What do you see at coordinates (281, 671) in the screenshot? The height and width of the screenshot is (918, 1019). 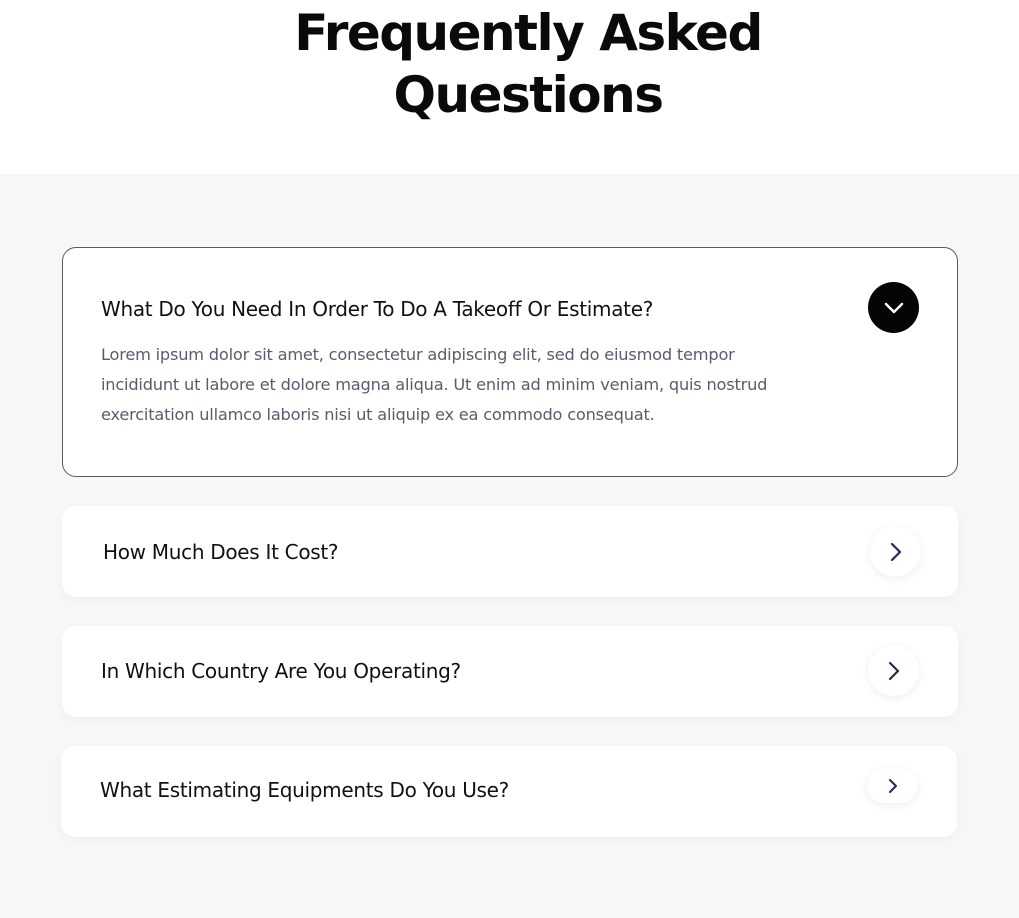 I see `faq-question: In Which Country Are You Operating?` at bounding box center [281, 671].